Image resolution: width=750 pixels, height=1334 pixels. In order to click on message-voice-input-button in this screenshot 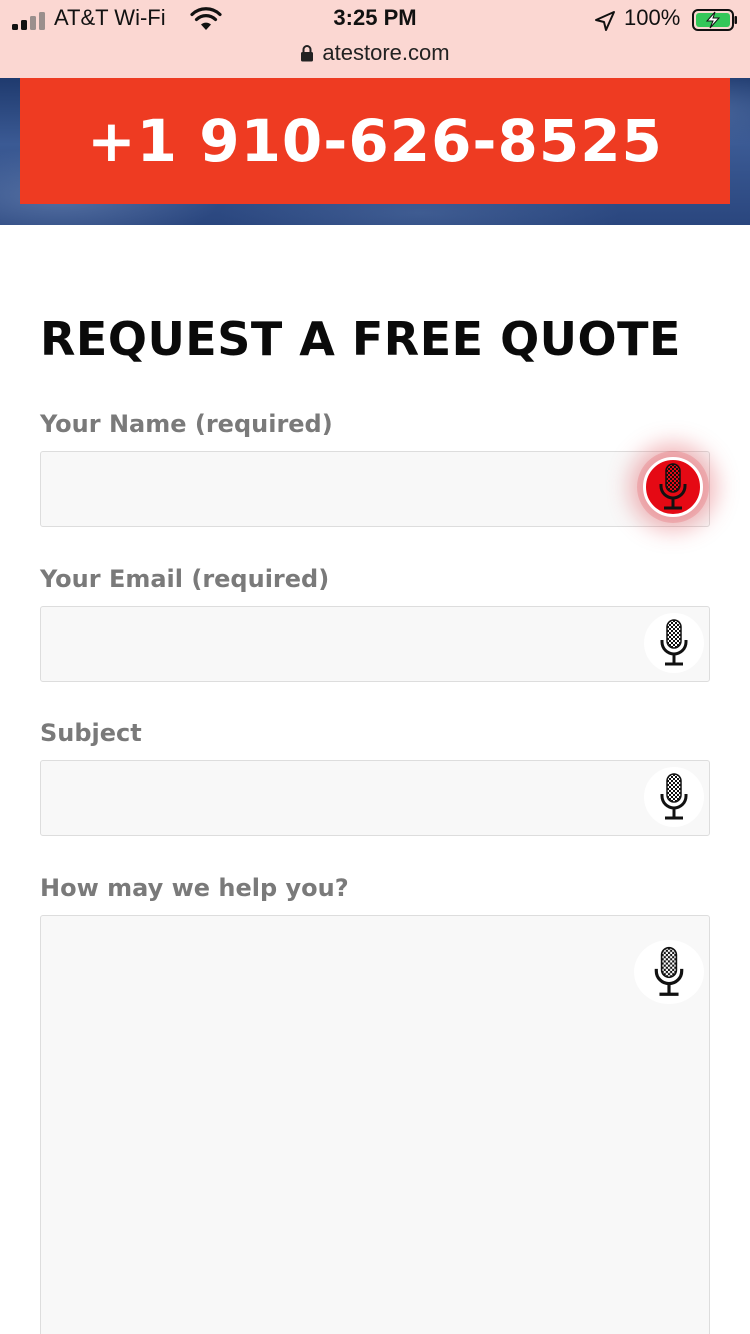, I will do `click(669, 972)`.